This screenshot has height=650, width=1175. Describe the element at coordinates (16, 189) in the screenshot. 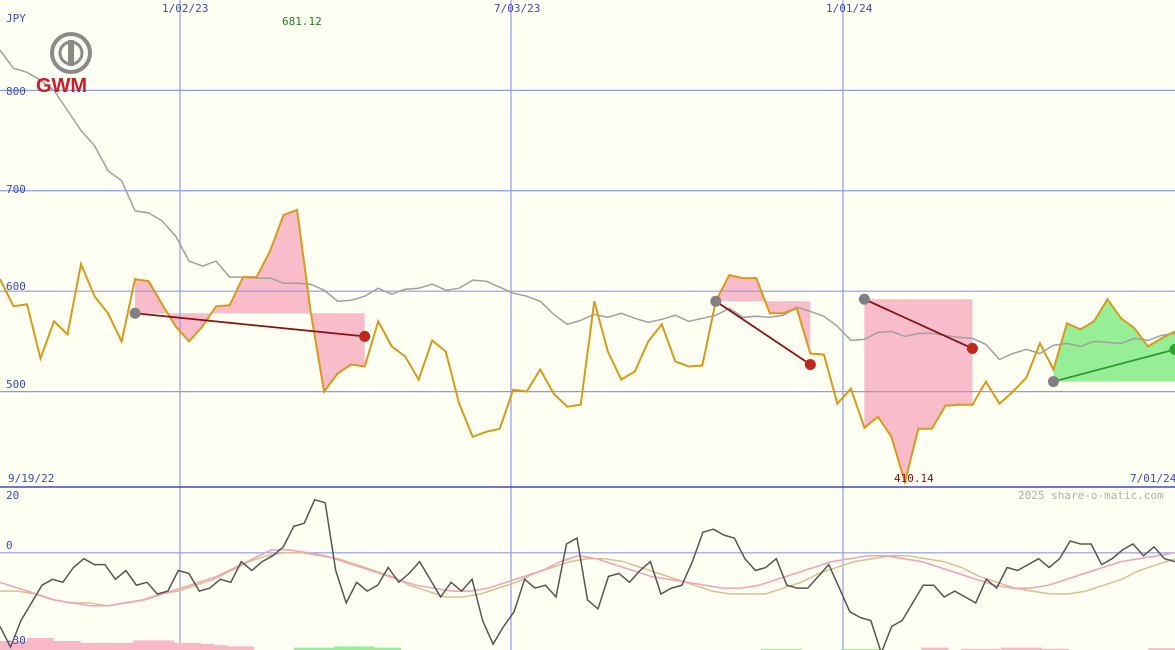

I see `y-tick-label-700: 700` at that location.